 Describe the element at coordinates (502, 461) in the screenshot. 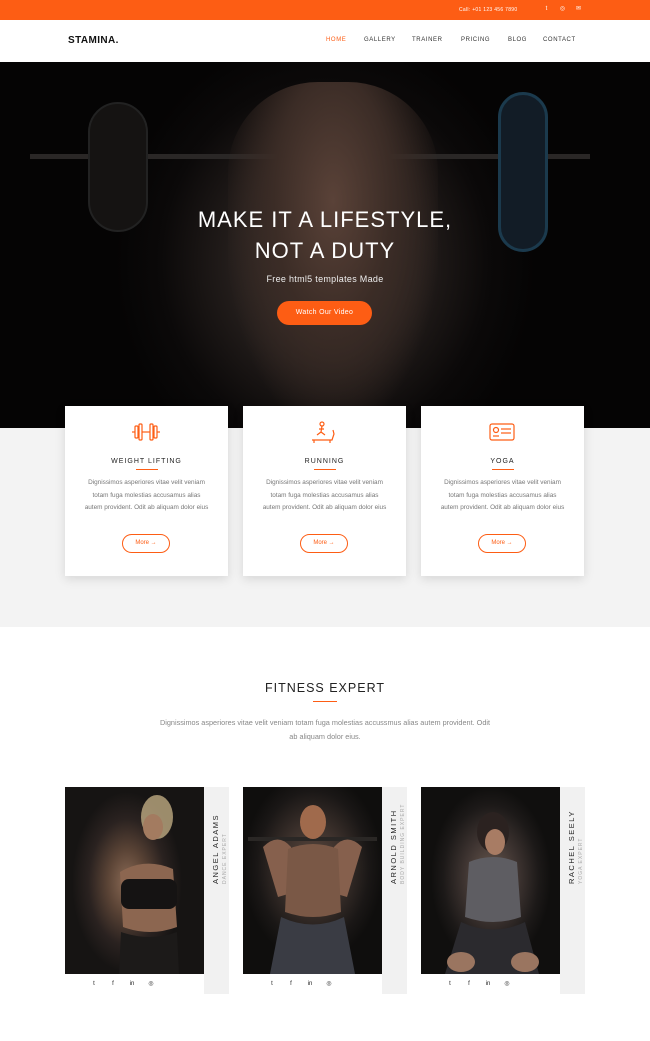

I see `service-title: YOGA` at that location.